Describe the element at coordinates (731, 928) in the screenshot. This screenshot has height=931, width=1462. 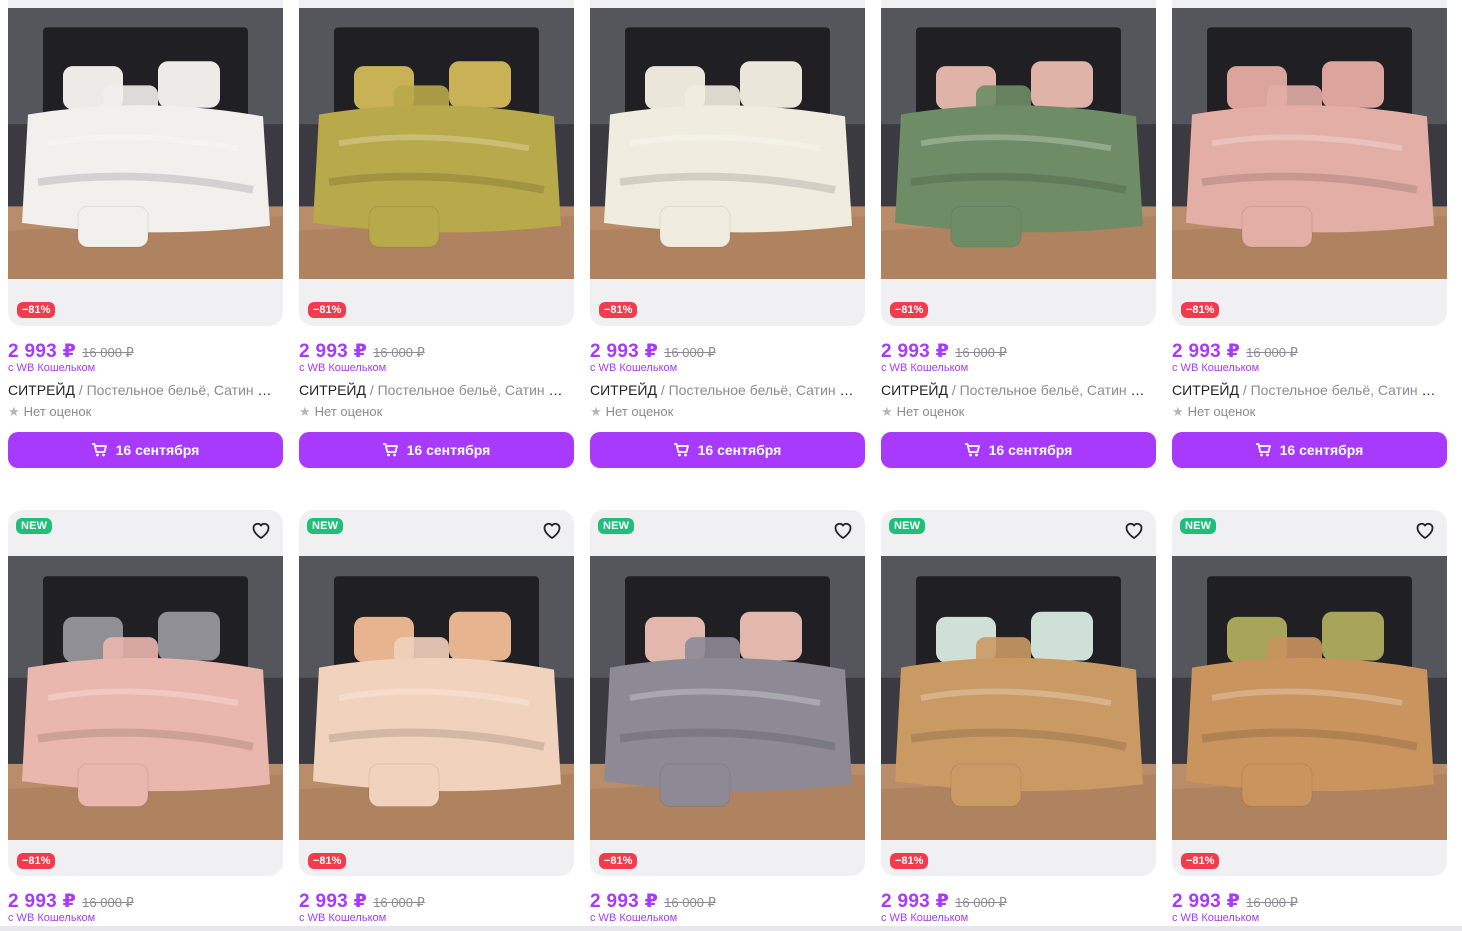
I see `horizontal-scrollbar` at that location.